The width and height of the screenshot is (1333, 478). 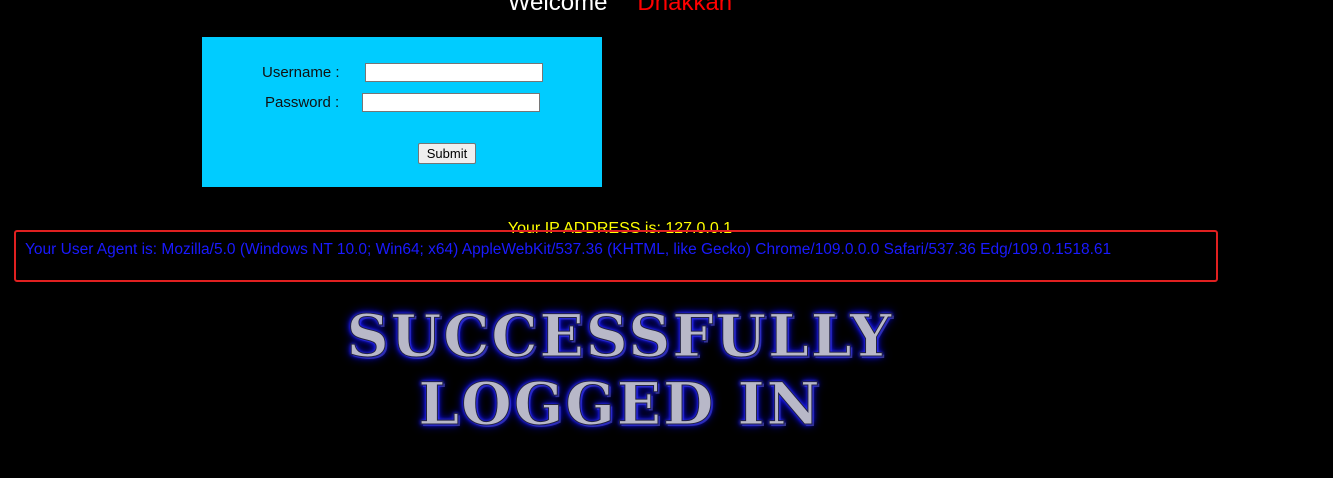 I want to click on username-label: Username :, so click(x=301, y=72).